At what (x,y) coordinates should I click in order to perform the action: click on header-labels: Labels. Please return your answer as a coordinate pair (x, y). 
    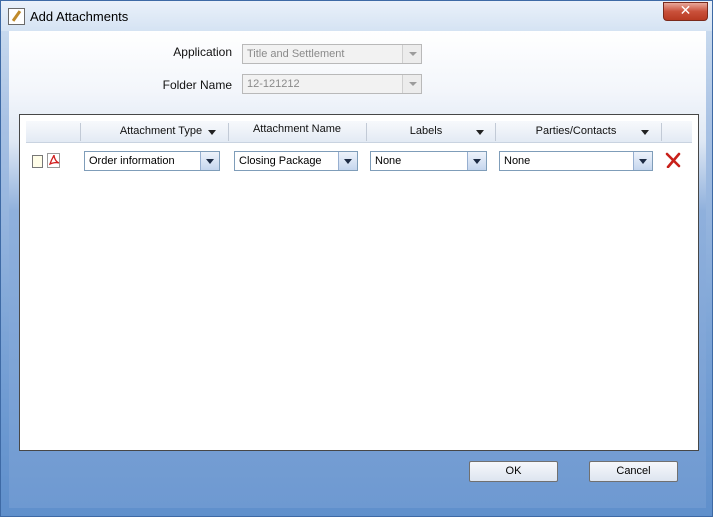
    Looking at the image, I should click on (426, 131).